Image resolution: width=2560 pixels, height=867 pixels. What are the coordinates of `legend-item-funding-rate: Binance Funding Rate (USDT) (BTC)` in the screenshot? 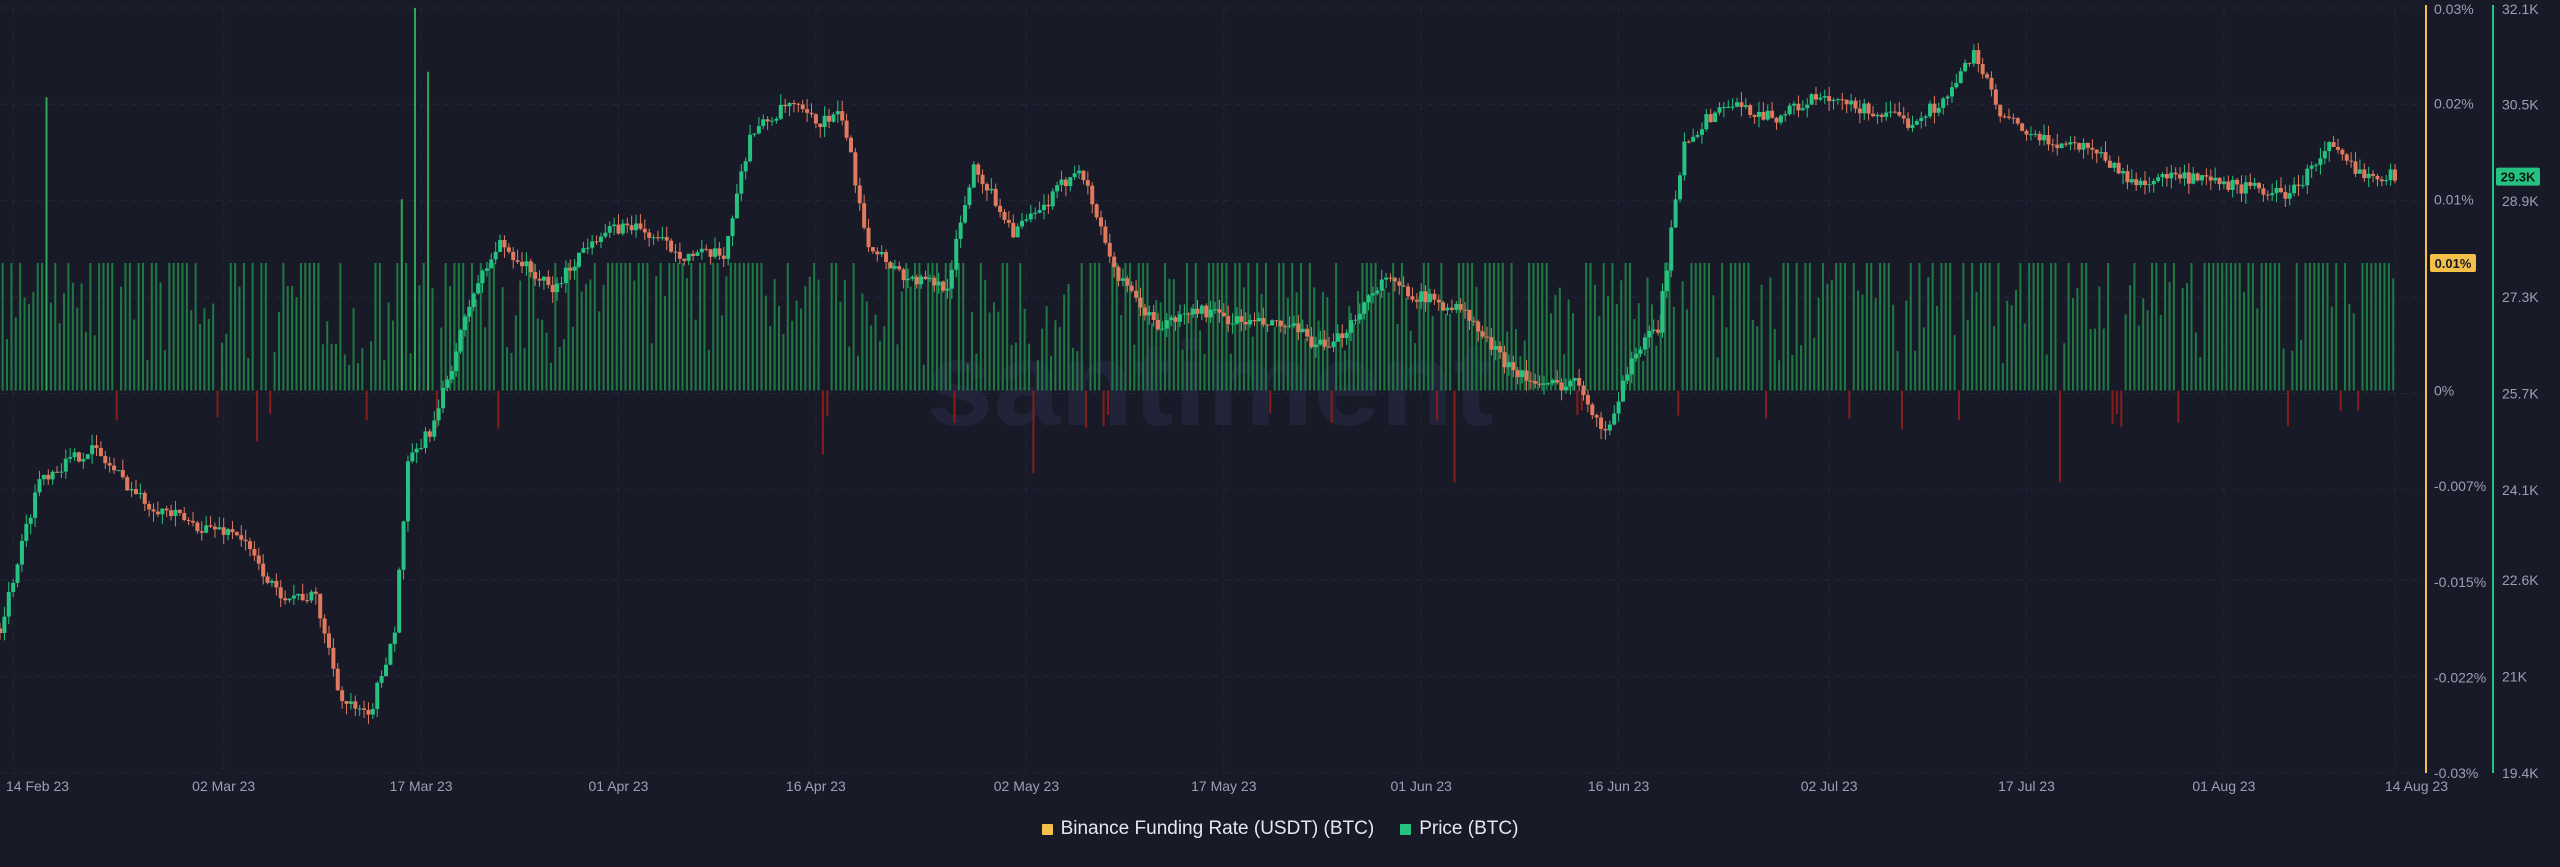 It's located at (1207, 829).